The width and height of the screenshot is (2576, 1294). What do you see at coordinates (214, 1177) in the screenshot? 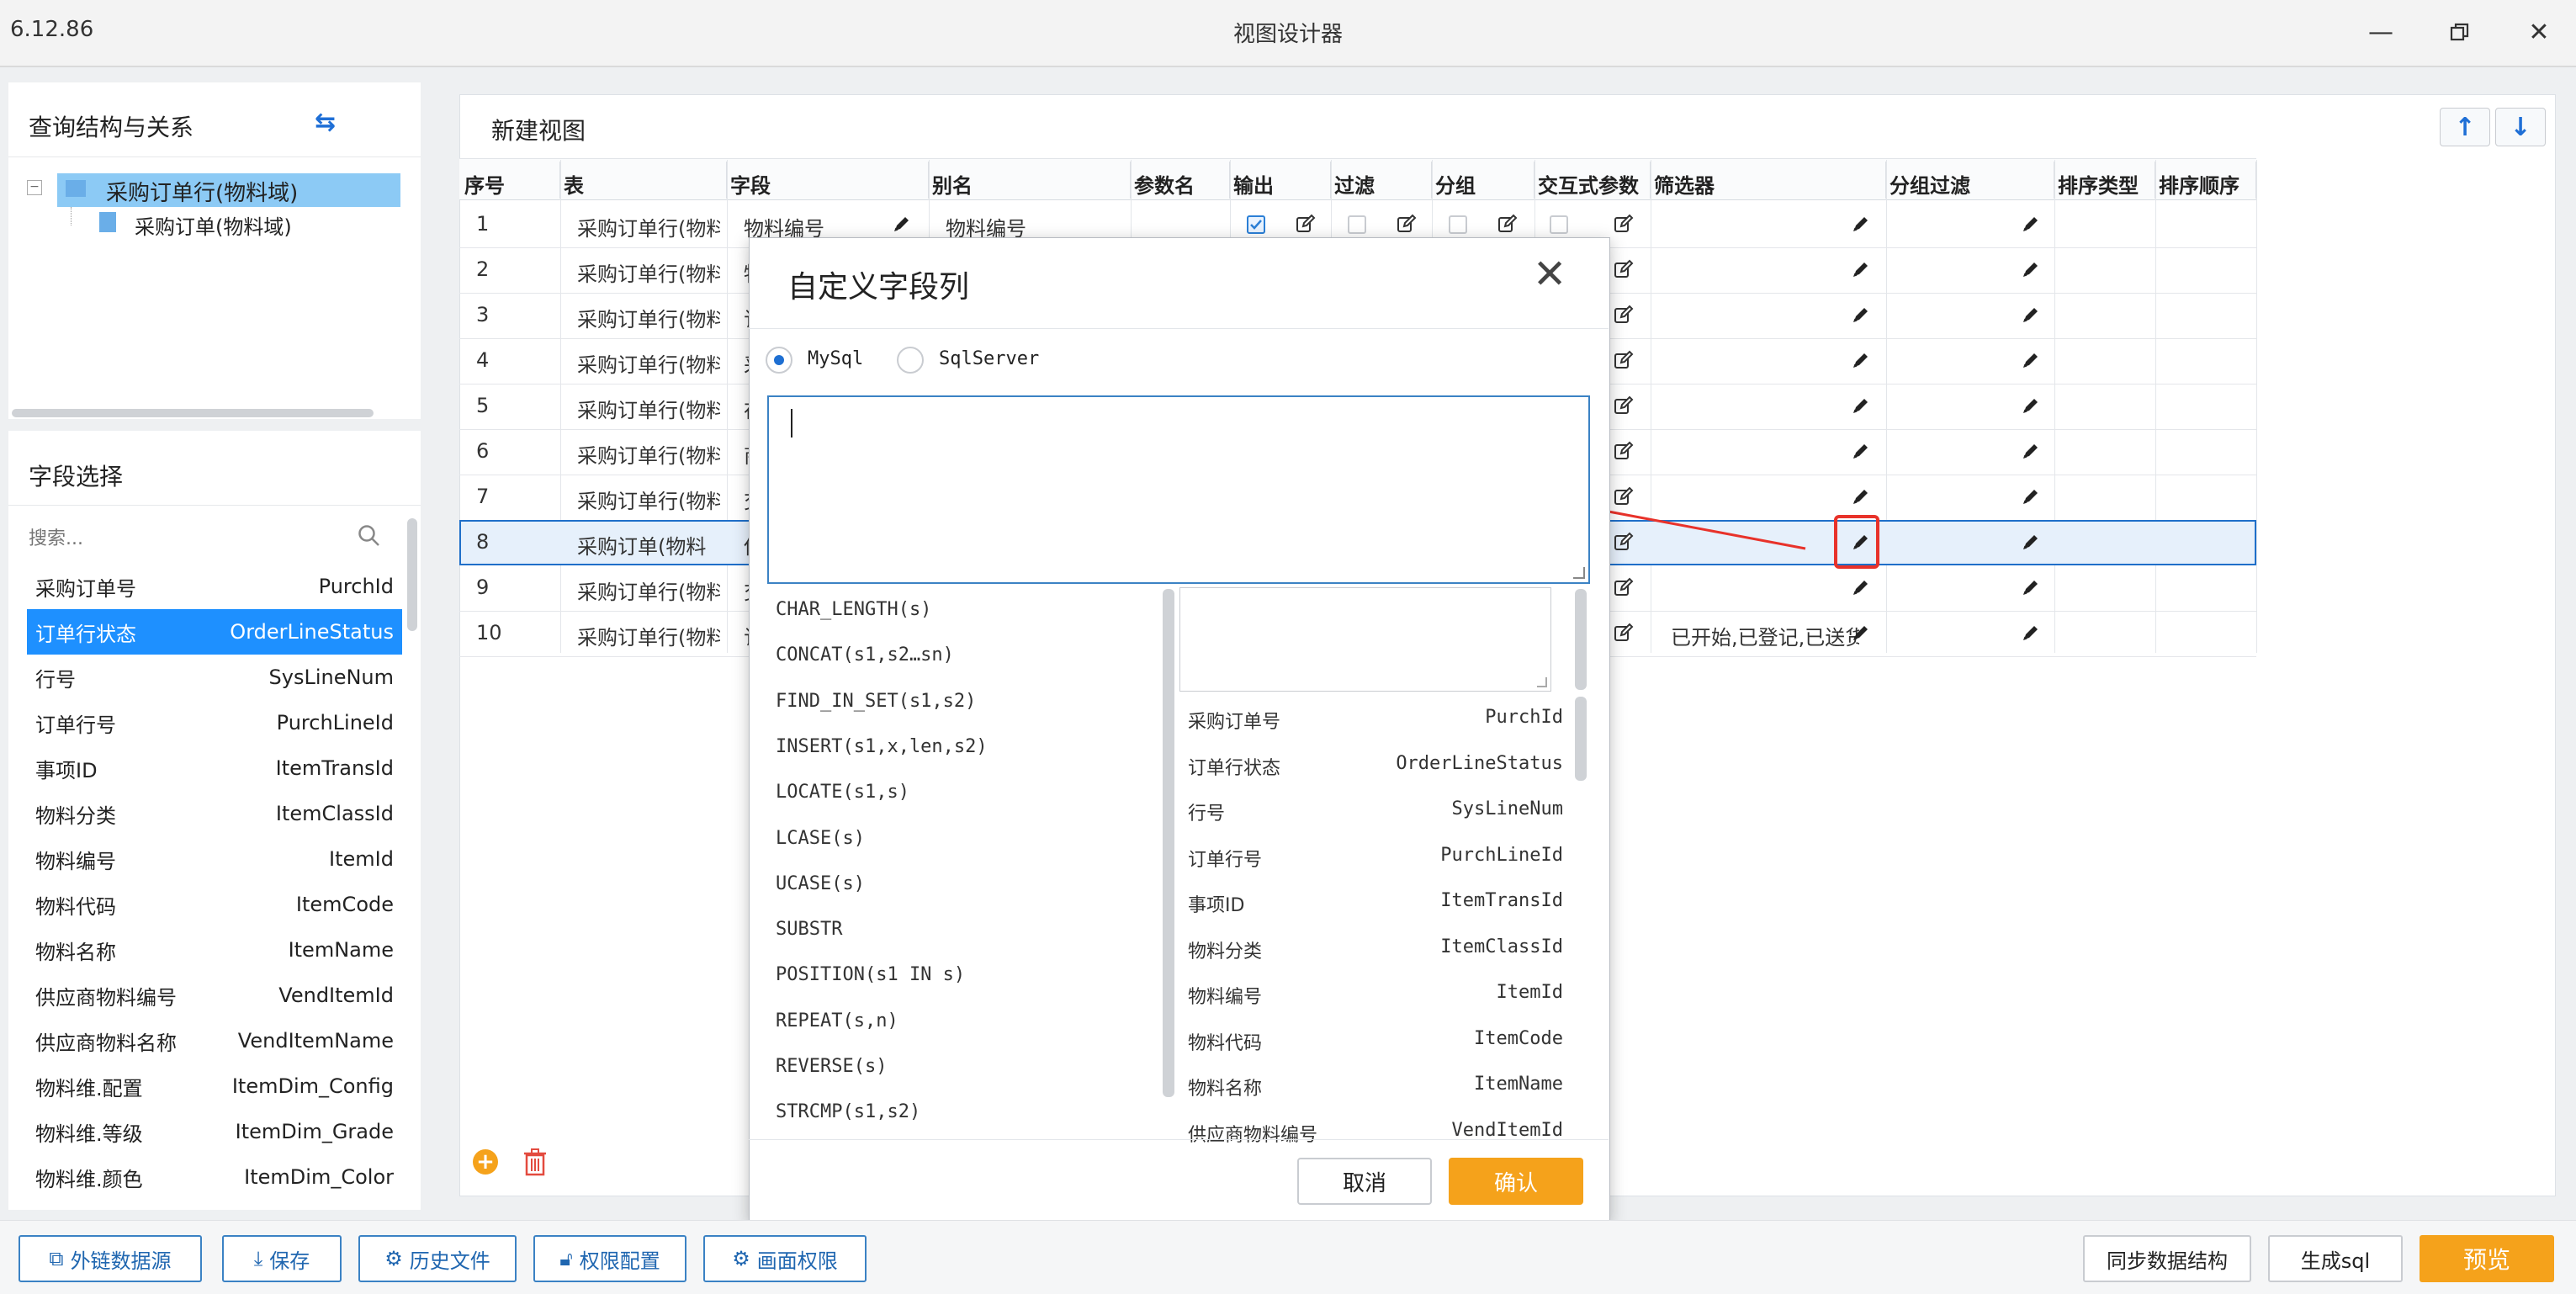
I see `field-item: 物料维.颜色 ItemDim_Color` at bounding box center [214, 1177].